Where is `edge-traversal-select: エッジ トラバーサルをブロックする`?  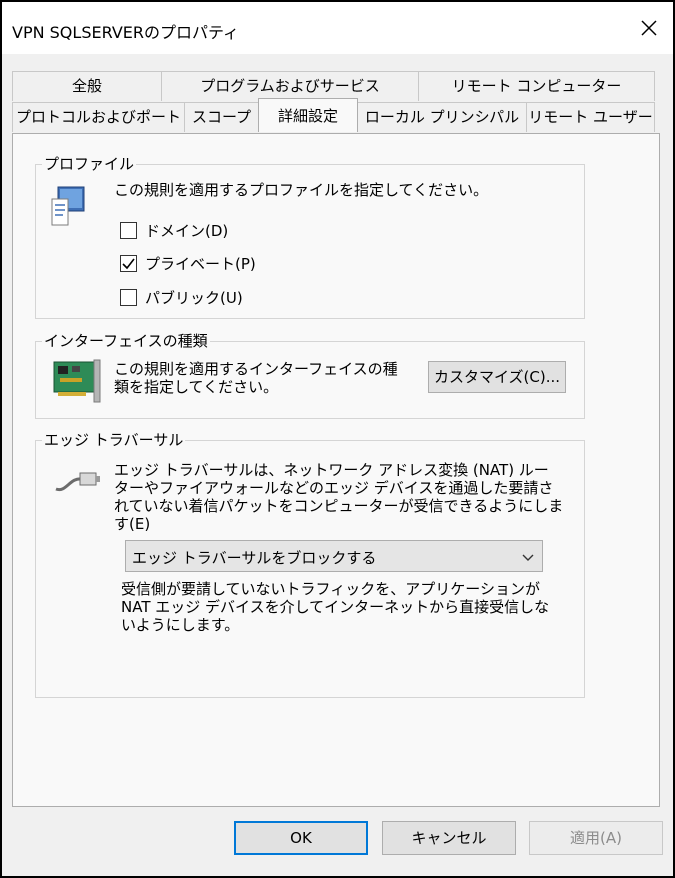 edge-traversal-select: エッジ トラバーサルをブロックする is located at coordinates (334, 556).